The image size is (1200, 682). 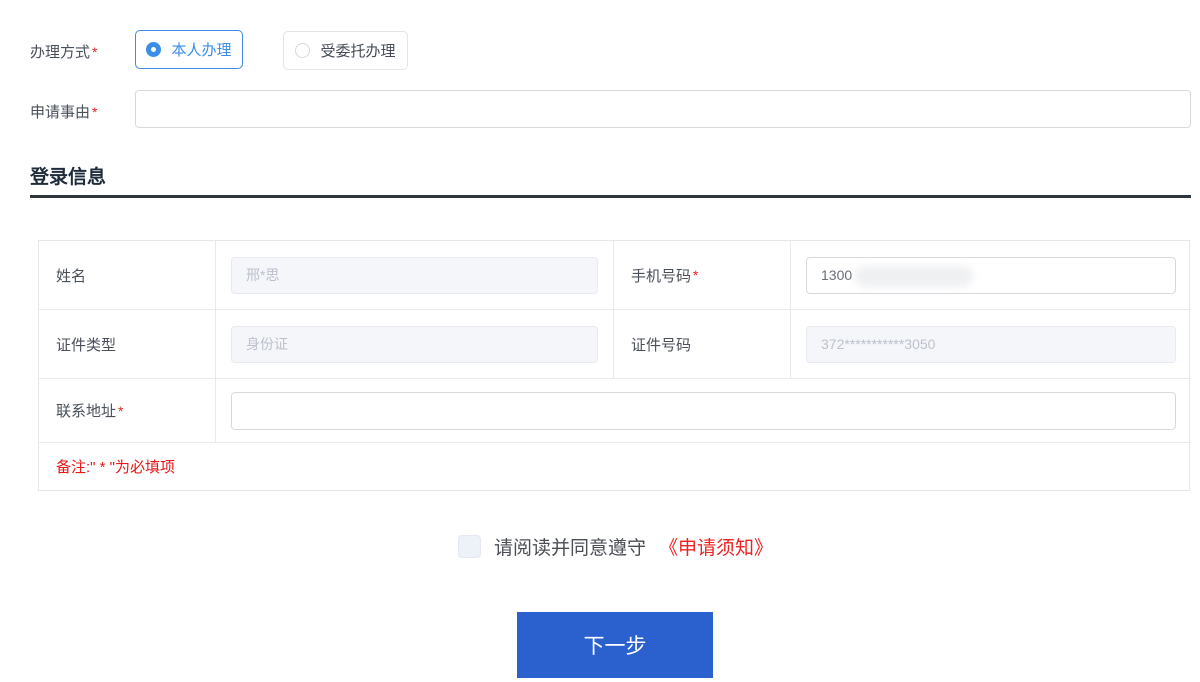 What do you see at coordinates (95, 112) in the screenshot?
I see `reason-required-mark: *` at bounding box center [95, 112].